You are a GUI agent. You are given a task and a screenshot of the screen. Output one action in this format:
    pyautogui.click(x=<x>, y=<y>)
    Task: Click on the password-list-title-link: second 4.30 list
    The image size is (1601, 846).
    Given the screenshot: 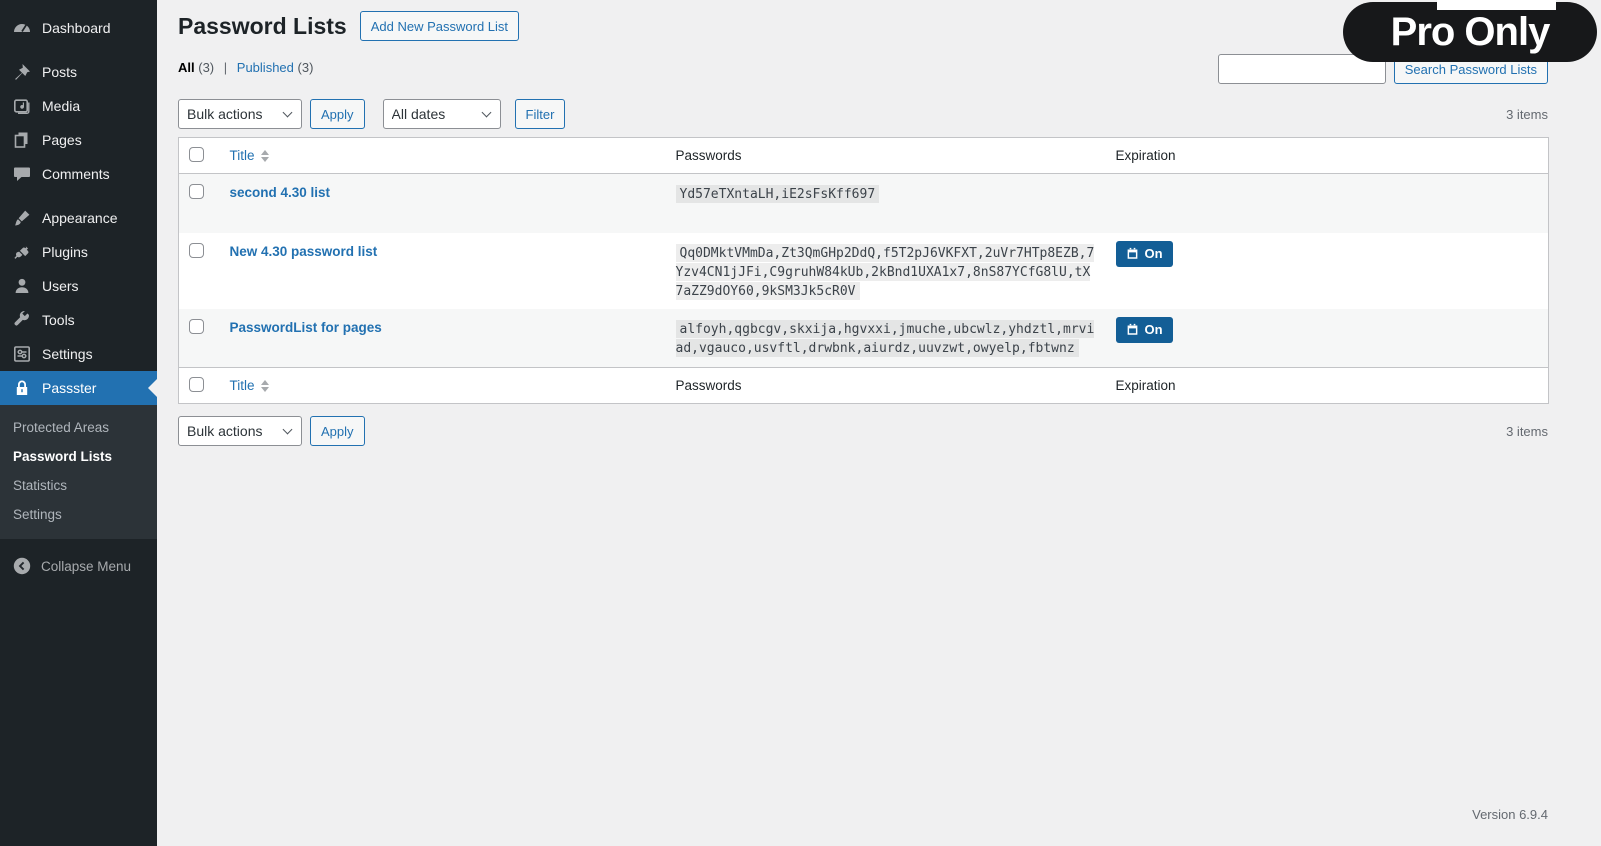 What is the action you would take?
    pyautogui.click(x=280, y=192)
    